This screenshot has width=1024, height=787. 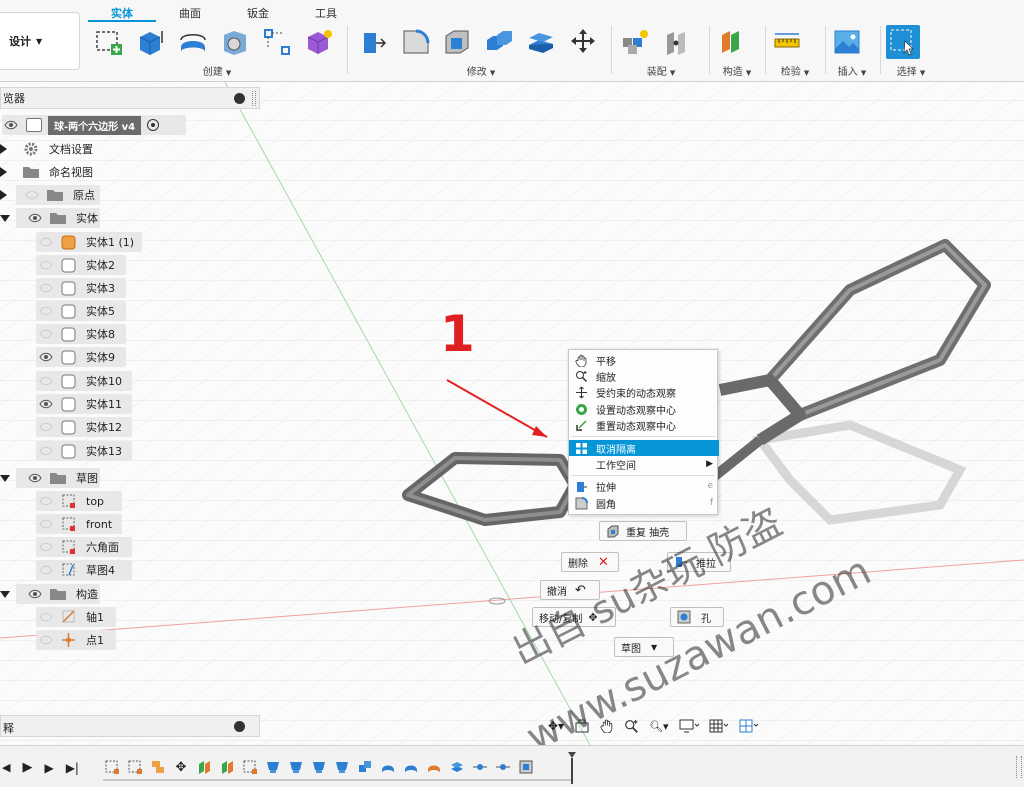 I want to click on menu-item-workspace: 工作空间 ▶, so click(x=644, y=464).